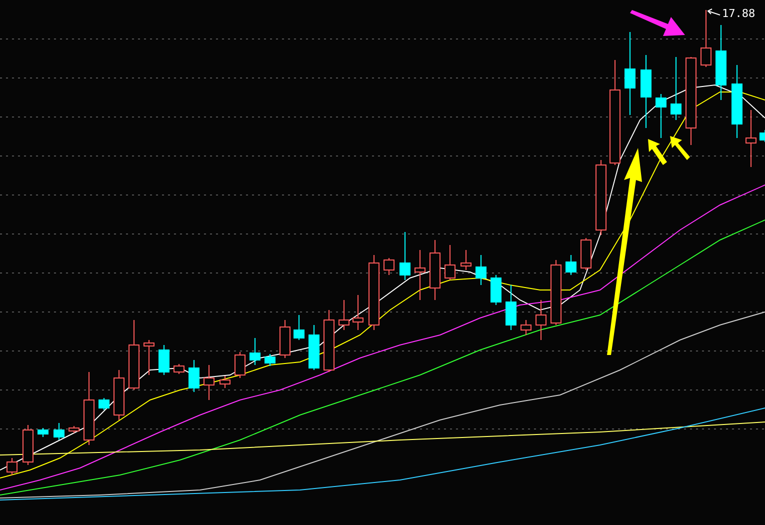 This screenshot has height=525, width=765. Describe the element at coordinates (713, 12) in the screenshot. I see `leader-arrow` at that location.